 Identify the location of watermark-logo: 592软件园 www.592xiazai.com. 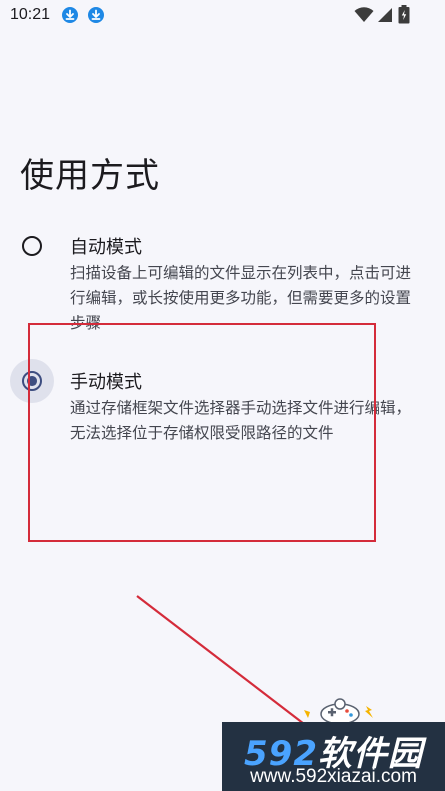
(333, 756).